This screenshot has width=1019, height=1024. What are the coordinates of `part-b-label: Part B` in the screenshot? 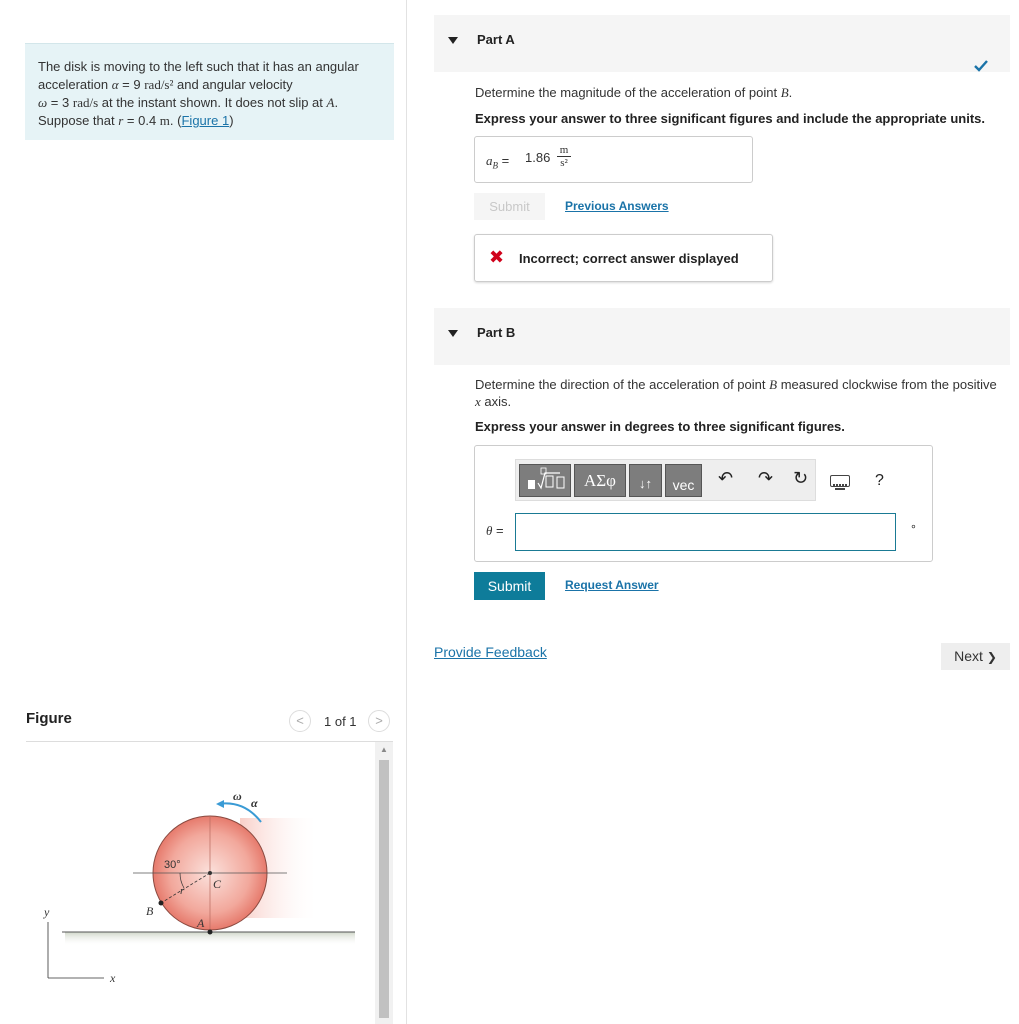 It's located at (496, 332).